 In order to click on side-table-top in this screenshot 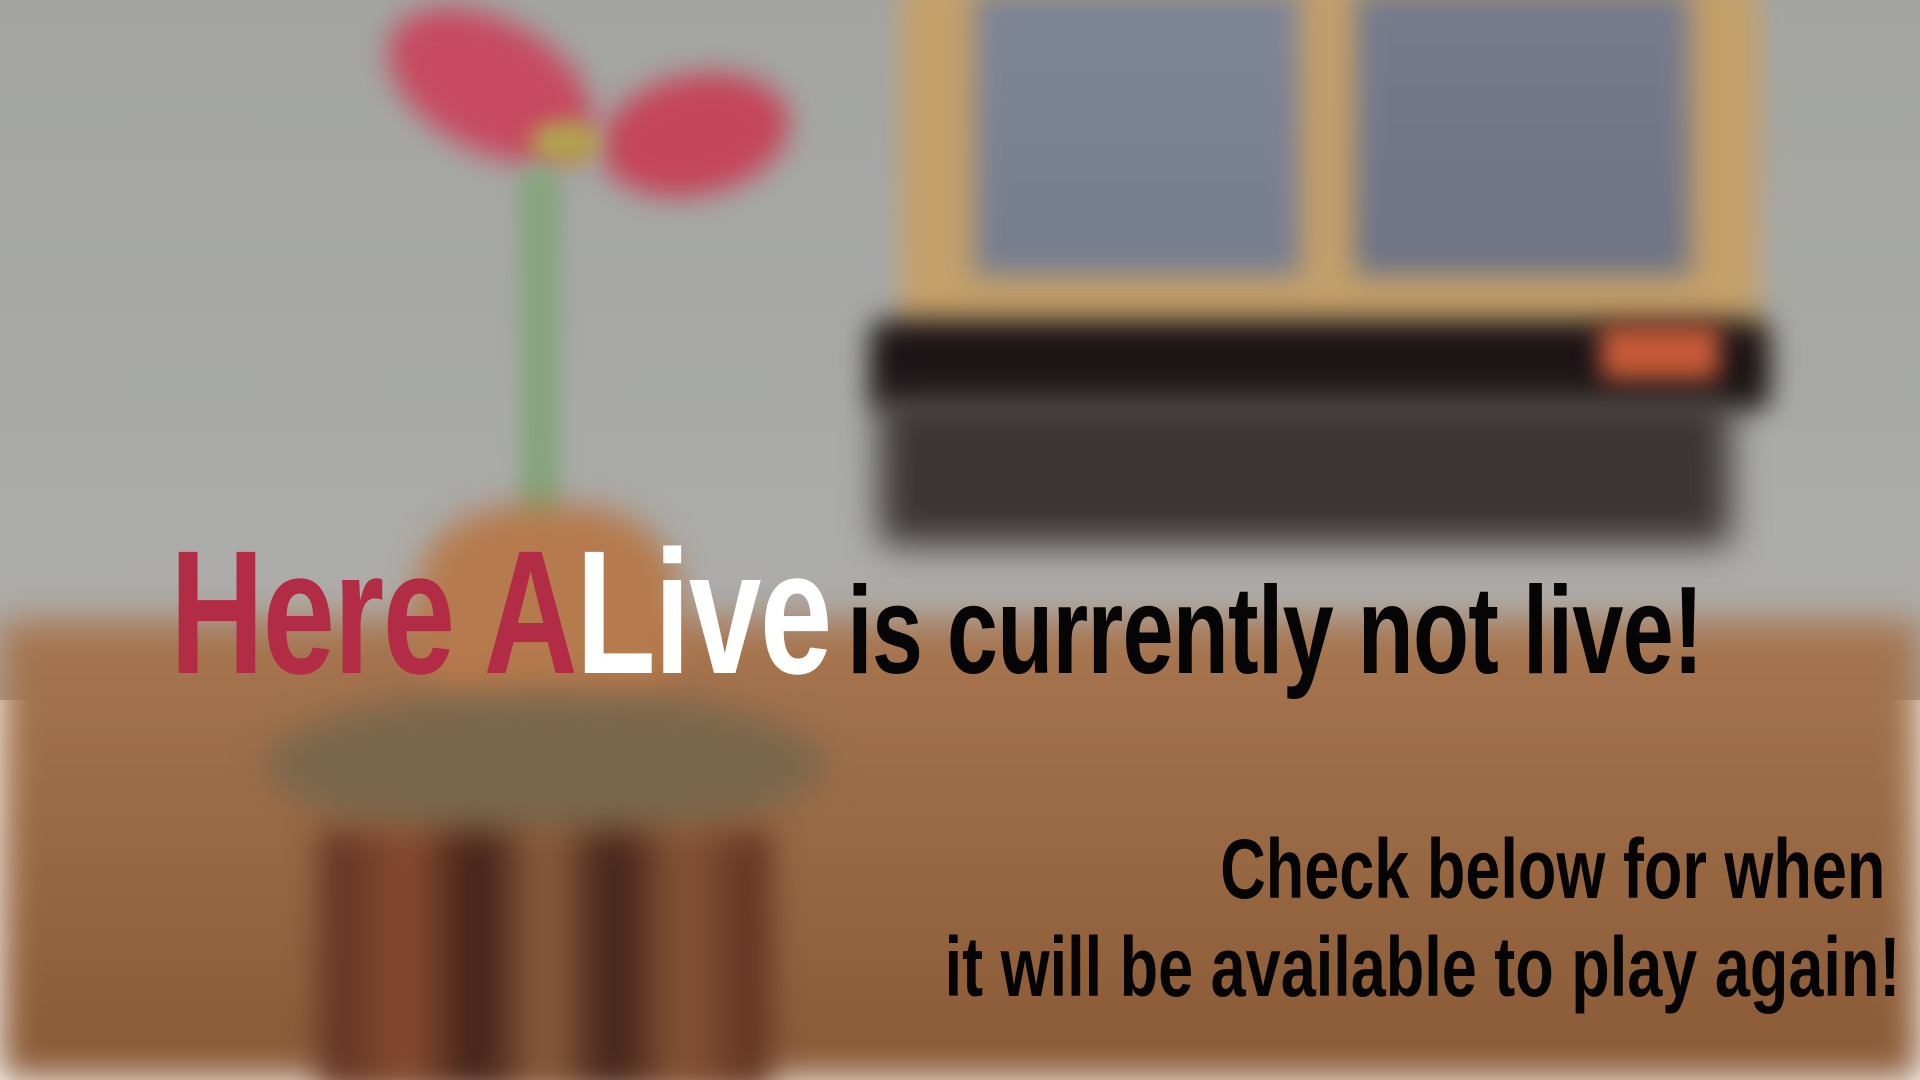, I will do `click(545, 765)`.